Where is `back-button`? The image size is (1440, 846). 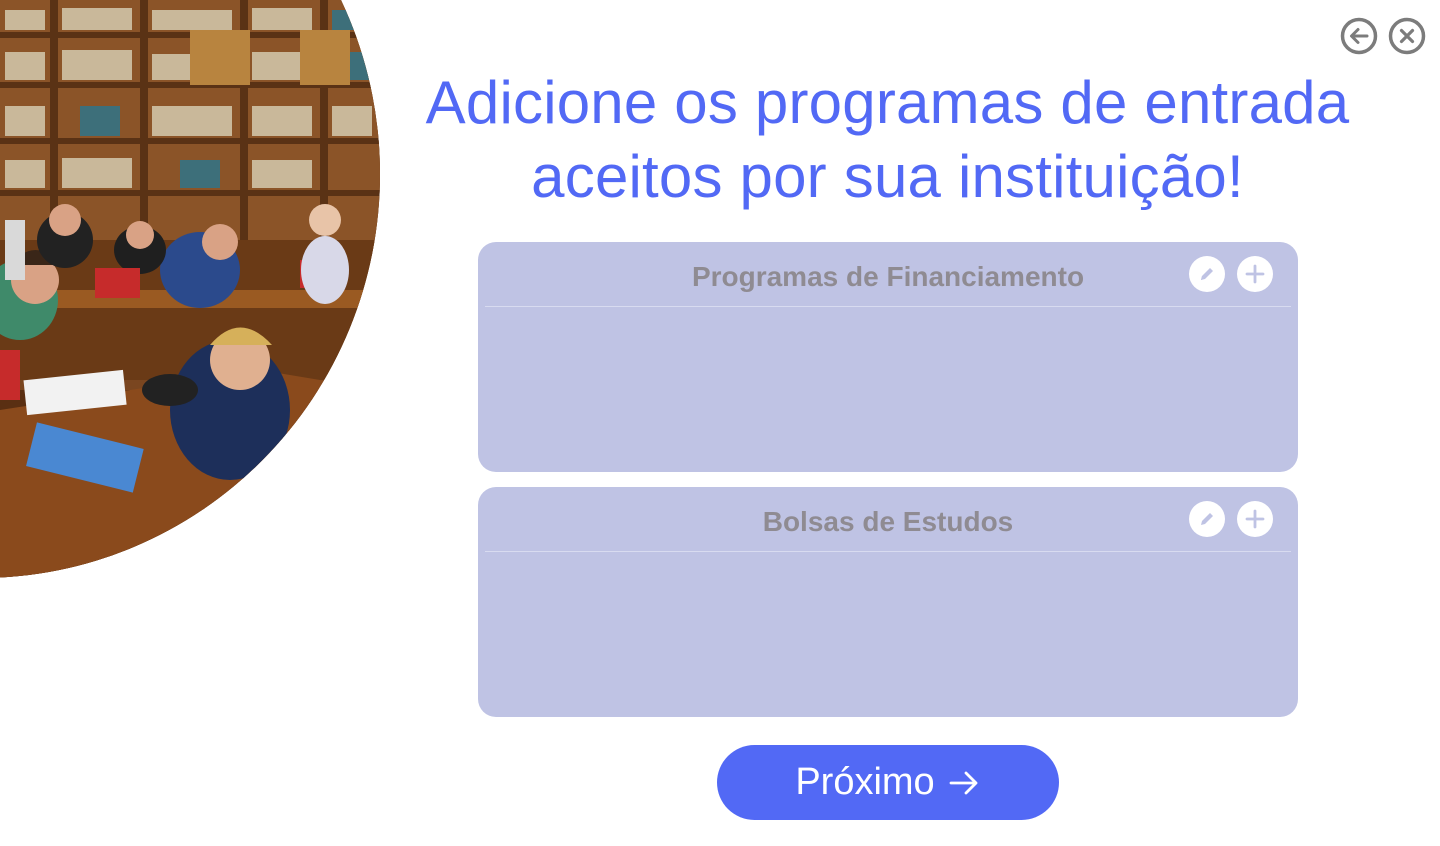
back-button is located at coordinates (1359, 36).